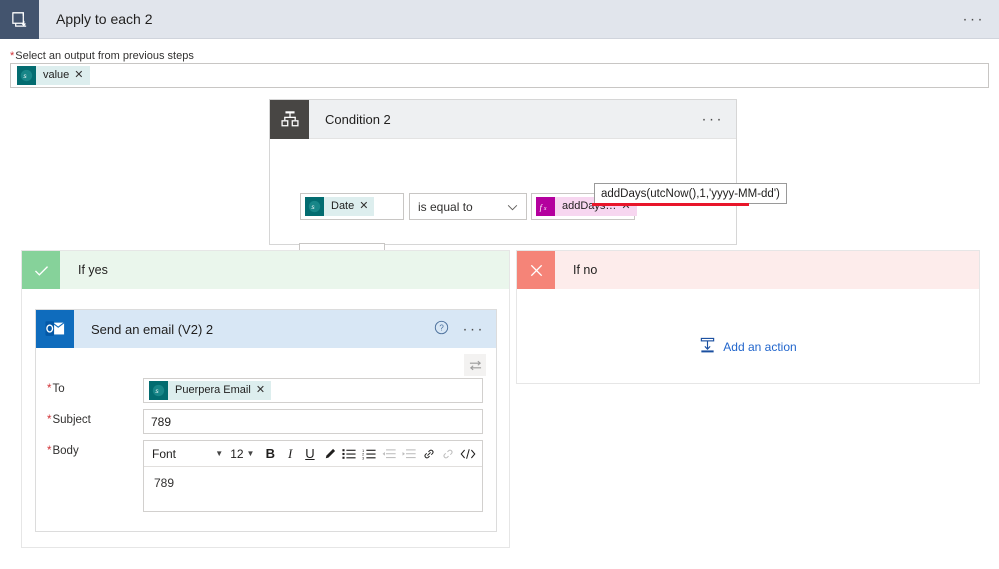 This screenshot has width=999, height=569. Describe the element at coordinates (713, 119) in the screenshot. I see `condition-menu-button: ···` at that location.